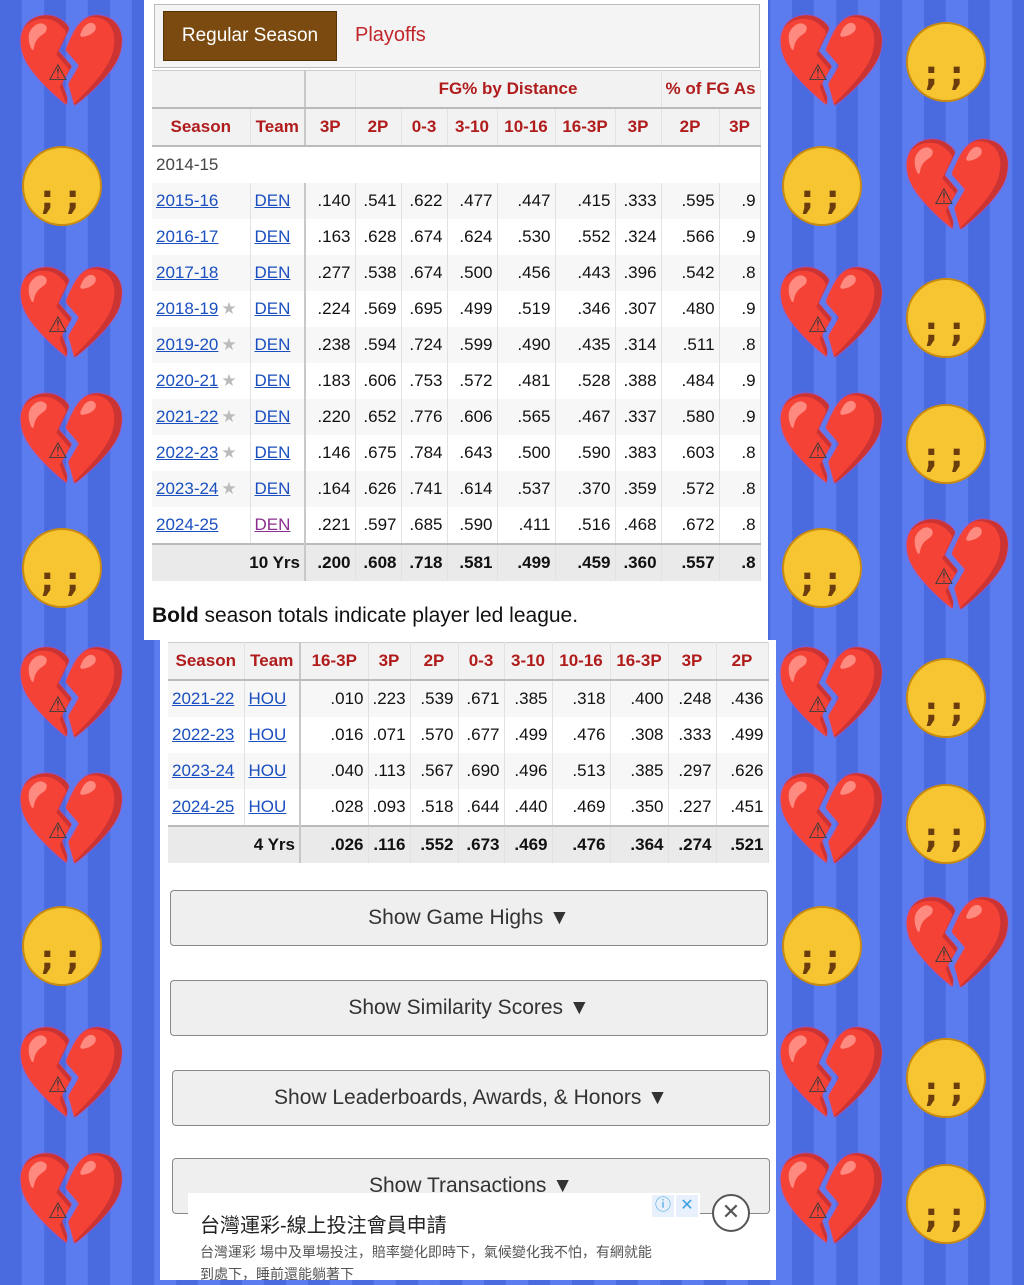  What do you see at coordinates (187, 380) in the screenshot?
I see `season-link: 2020-21` at bounding box center [187, 380].